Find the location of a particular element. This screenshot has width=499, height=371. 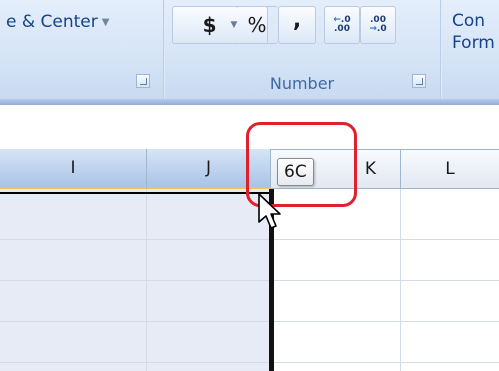

resize-cursor-icon is located at coordinates (269, 211).